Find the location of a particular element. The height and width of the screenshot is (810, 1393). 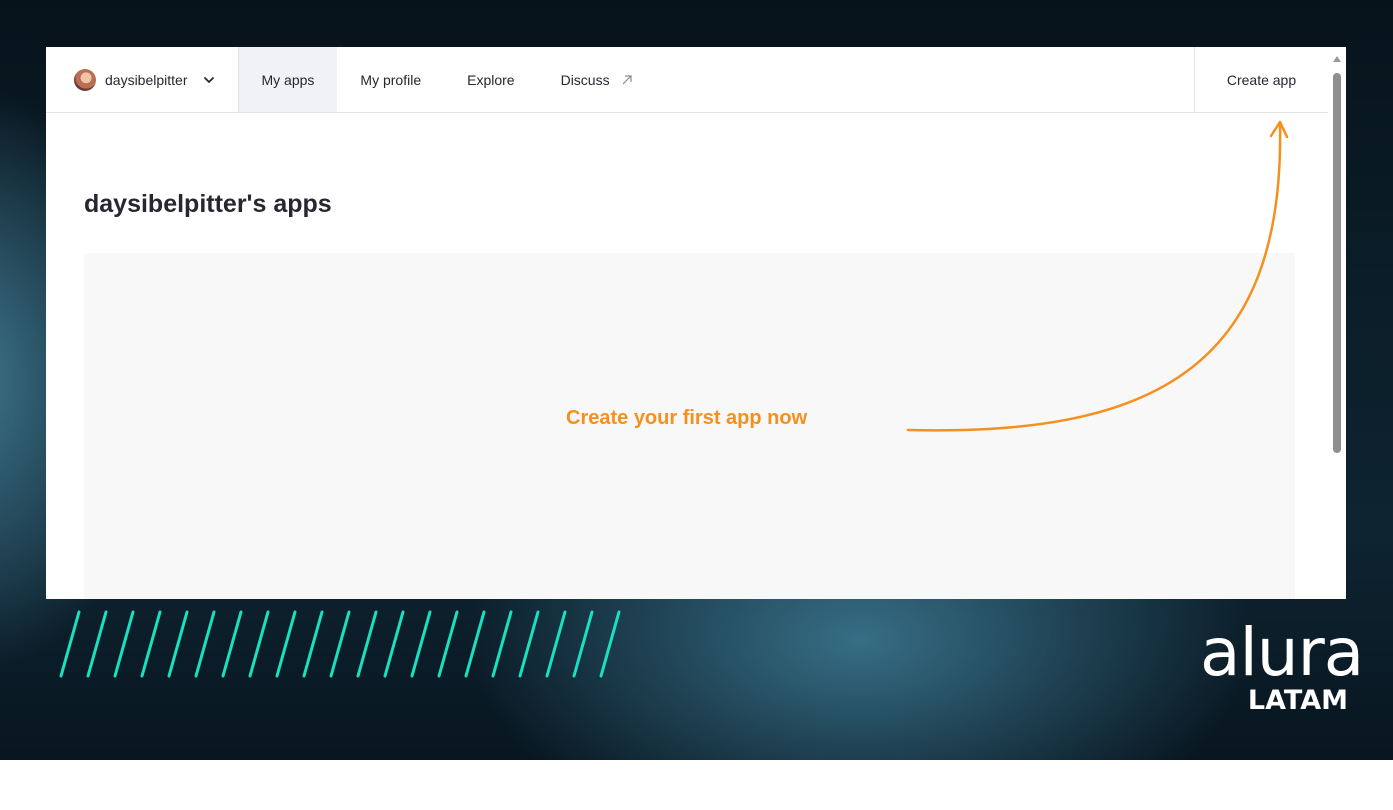

create-first-app-link: Create your first app now is located at coordinates (686, 418).